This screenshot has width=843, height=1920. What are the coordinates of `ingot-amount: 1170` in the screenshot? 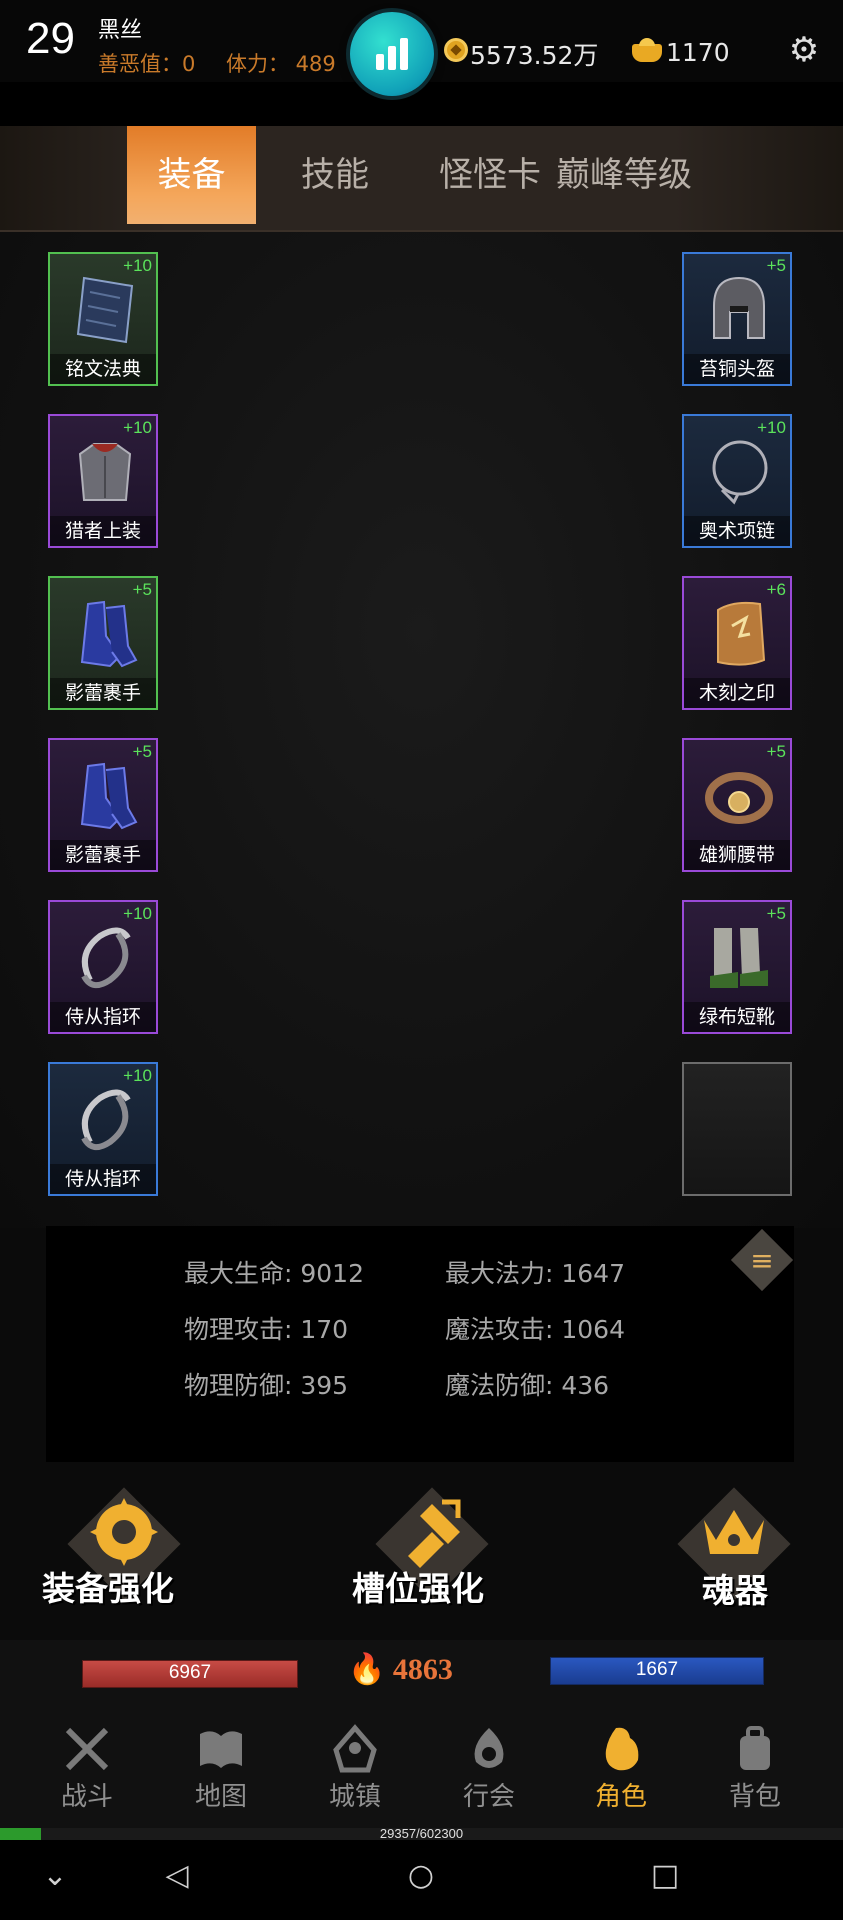 It's located at (698, 52).